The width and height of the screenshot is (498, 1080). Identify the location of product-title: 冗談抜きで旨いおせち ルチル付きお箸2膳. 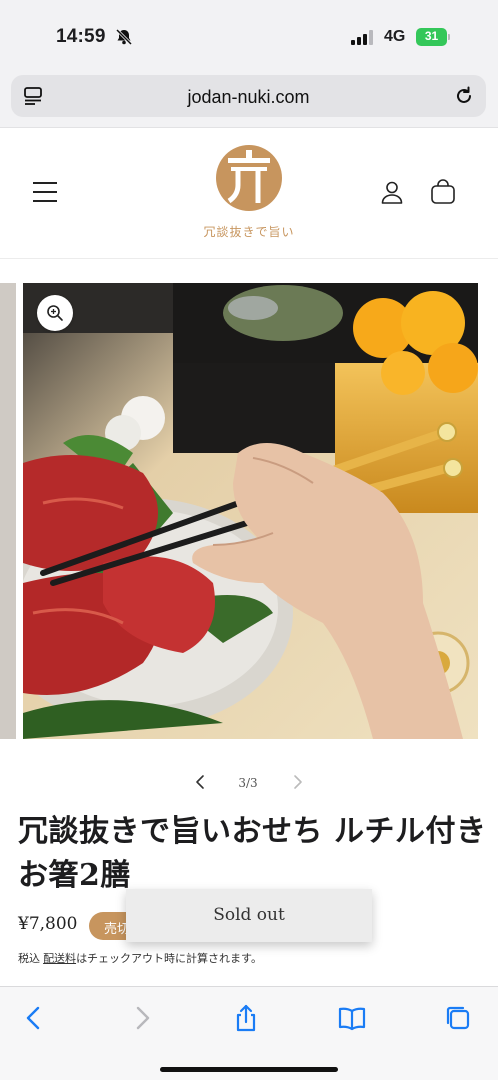
(252, 853).